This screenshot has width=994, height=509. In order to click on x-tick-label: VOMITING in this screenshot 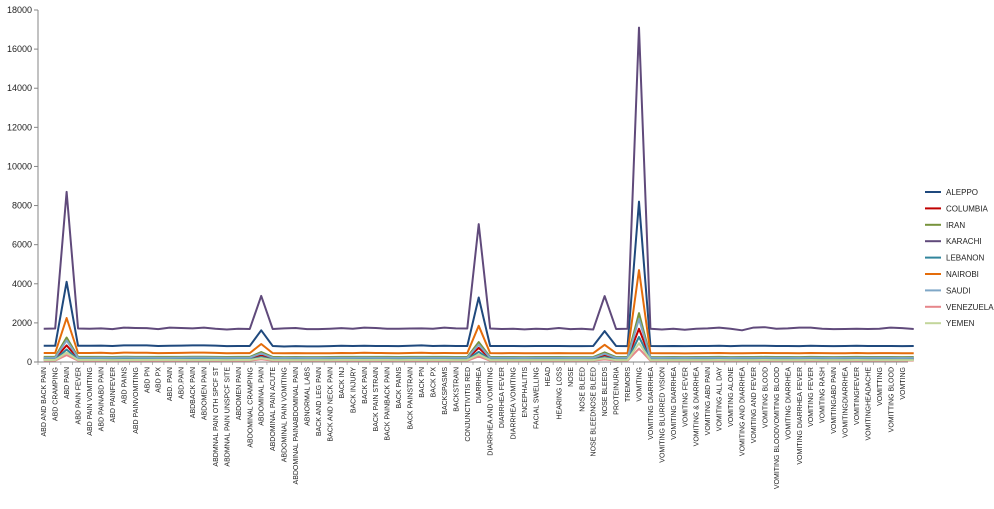, I will do `click(639, 384)`.